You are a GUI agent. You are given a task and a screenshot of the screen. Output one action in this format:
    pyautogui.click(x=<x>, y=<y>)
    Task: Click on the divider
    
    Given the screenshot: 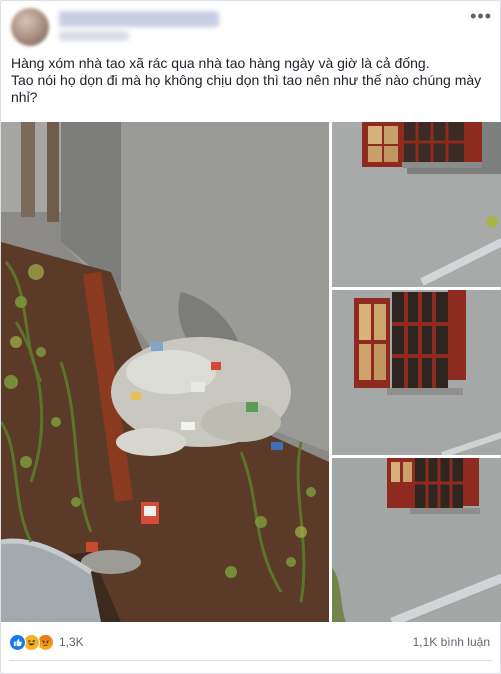 What is the action you would take?
    pyautogui.click(x=250, y=660)
    